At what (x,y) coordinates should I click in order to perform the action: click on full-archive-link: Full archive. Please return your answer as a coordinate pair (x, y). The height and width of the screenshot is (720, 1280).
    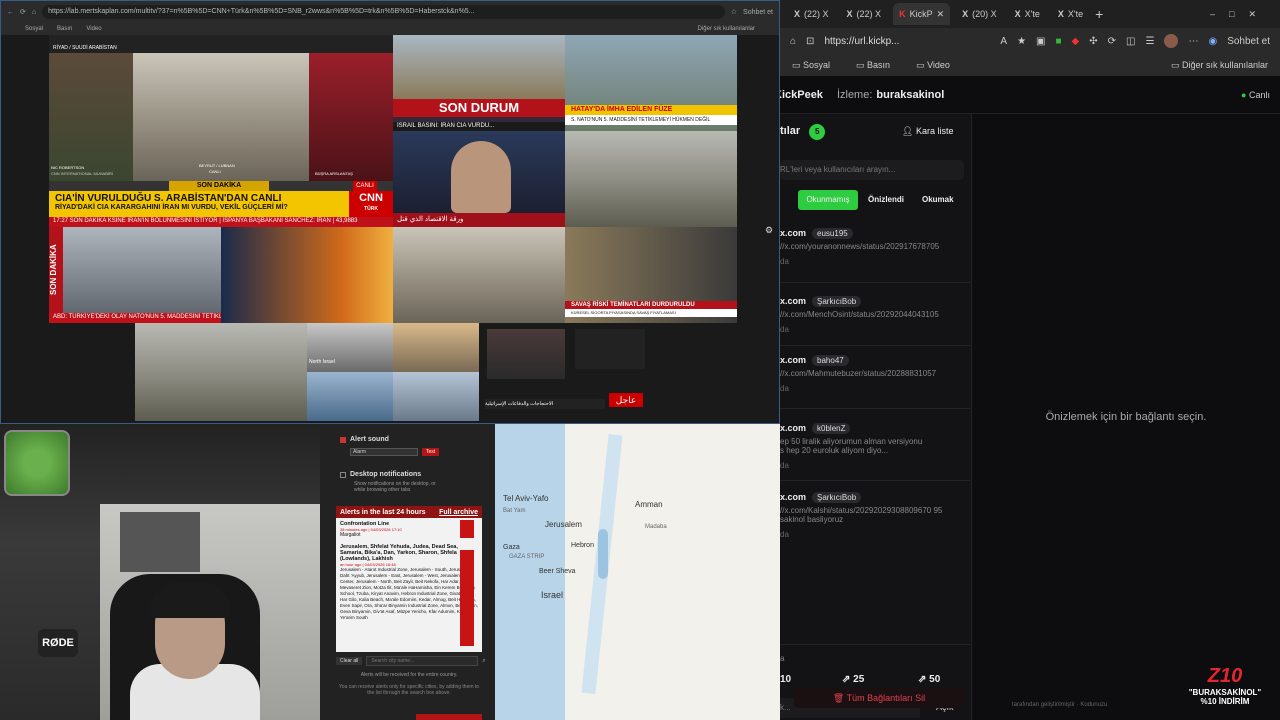
    Looking at the image, I should click on (458, 512).